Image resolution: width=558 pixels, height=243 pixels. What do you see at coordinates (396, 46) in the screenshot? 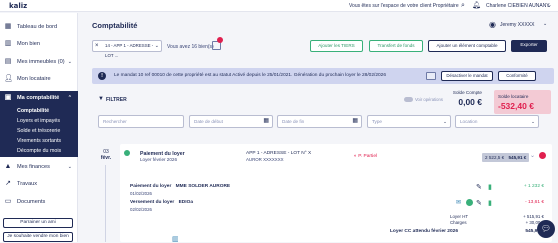
I see `transfert-fonds-button: Transfert de fonds` at bounding box center [396, 46].